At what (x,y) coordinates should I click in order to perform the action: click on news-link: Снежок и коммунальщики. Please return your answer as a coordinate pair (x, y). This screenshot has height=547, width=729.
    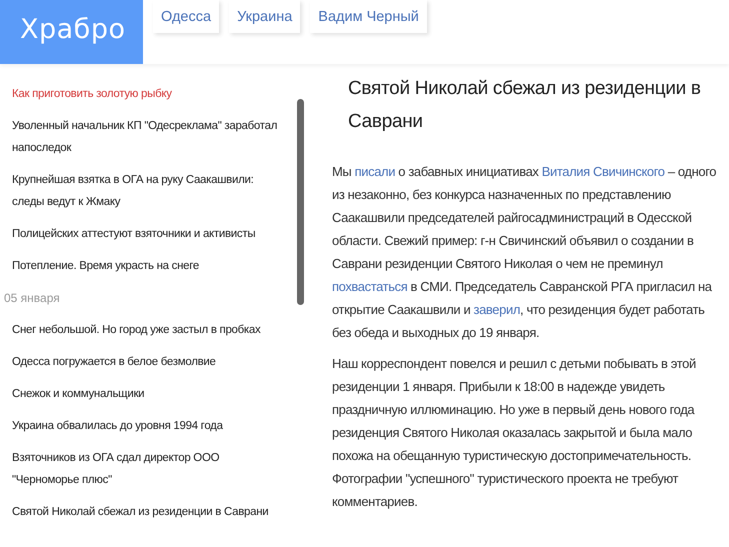
    Looking at the image, I should click on (148, 394).